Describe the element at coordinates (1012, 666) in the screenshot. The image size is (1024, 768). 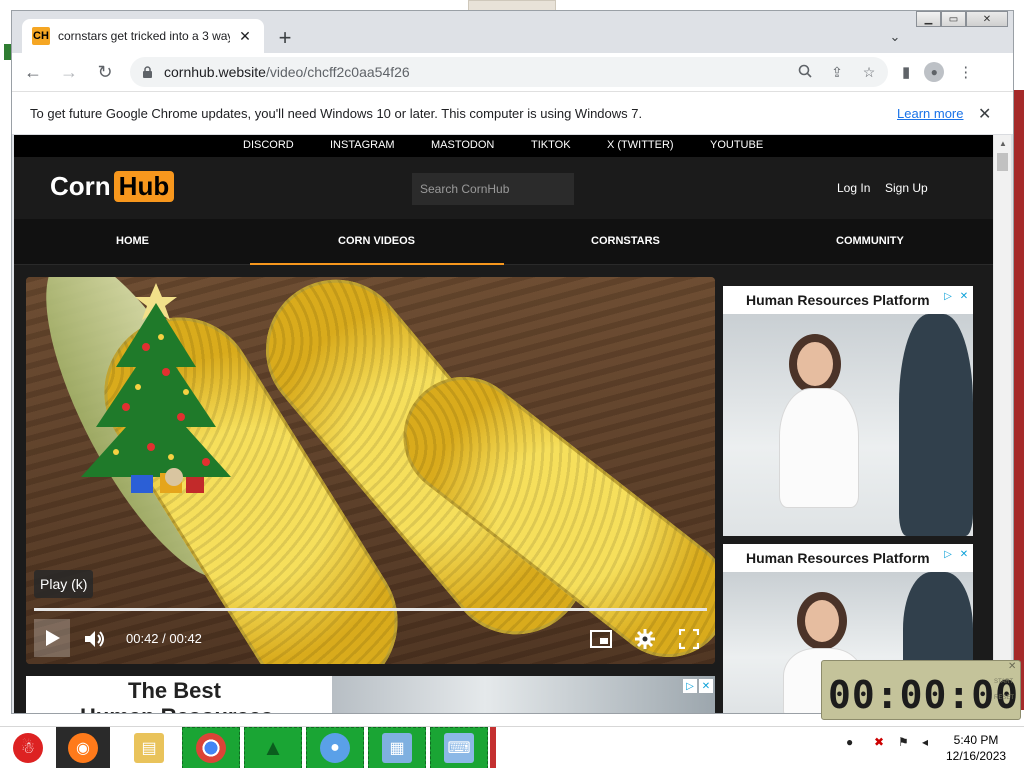
I see `stopwatch-close-icon: ✕` at that location.